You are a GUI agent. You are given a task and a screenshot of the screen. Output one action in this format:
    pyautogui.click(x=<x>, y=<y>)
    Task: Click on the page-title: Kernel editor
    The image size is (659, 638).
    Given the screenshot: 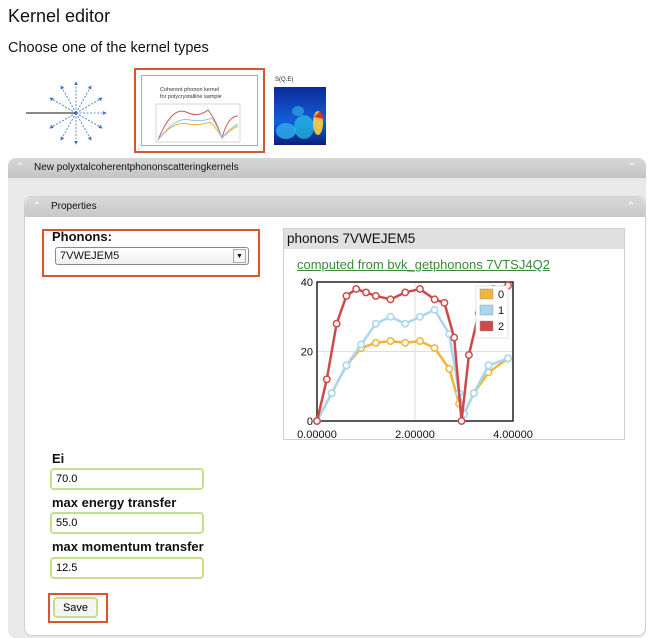 What is the action you would take?
    pyautogui.click(x=59, y=16)
    